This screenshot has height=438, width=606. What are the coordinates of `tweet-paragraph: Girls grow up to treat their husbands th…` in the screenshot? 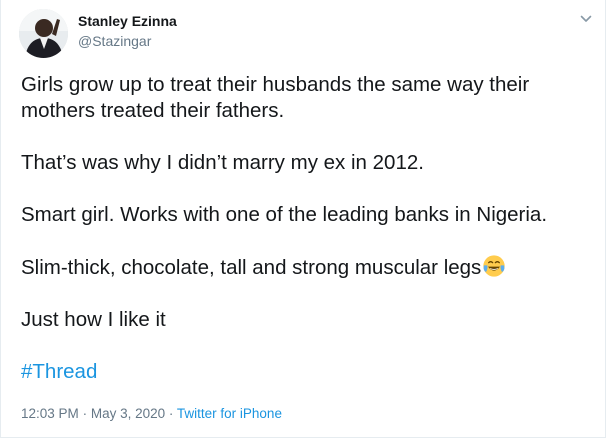 It's located at (275, 97).